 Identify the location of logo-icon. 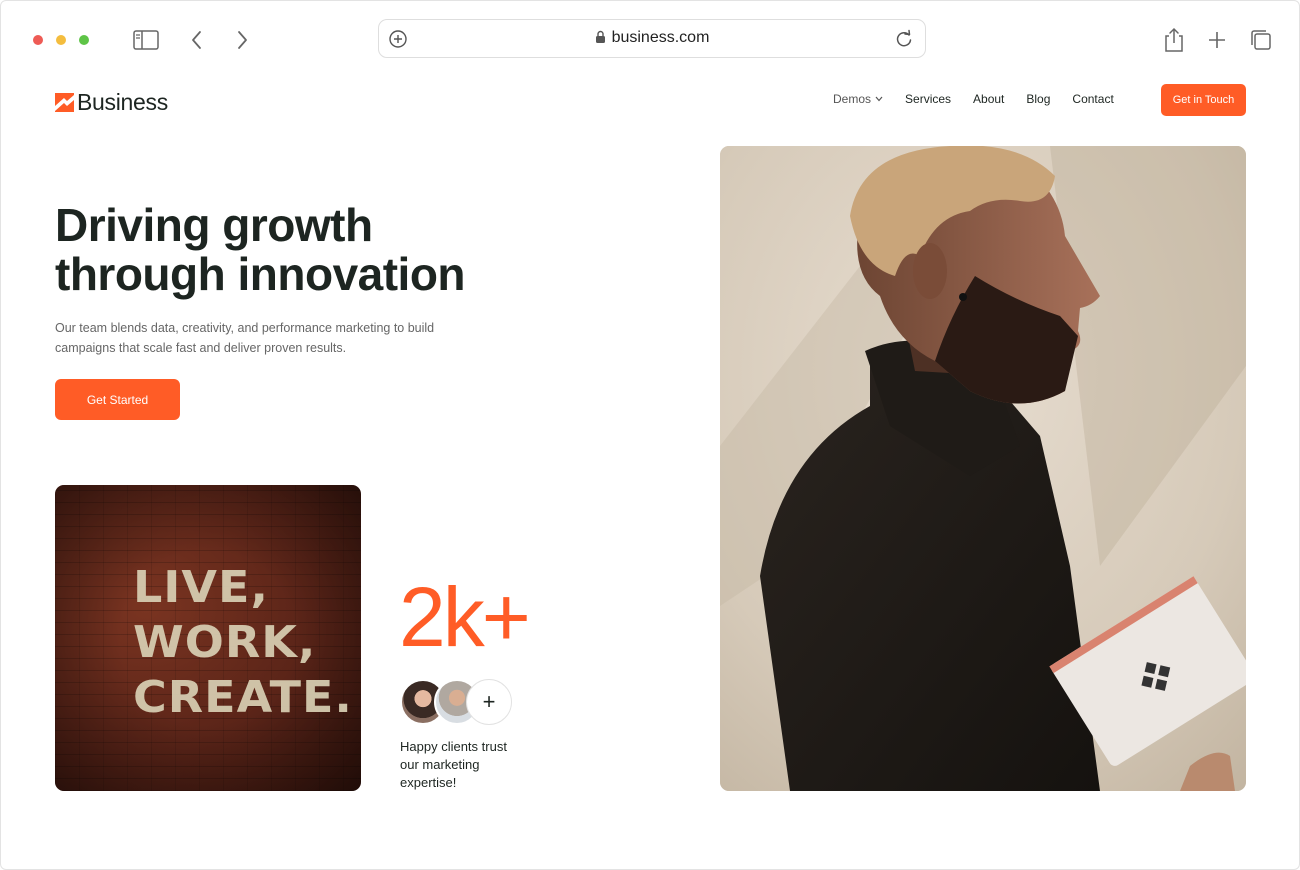
(64, 102).